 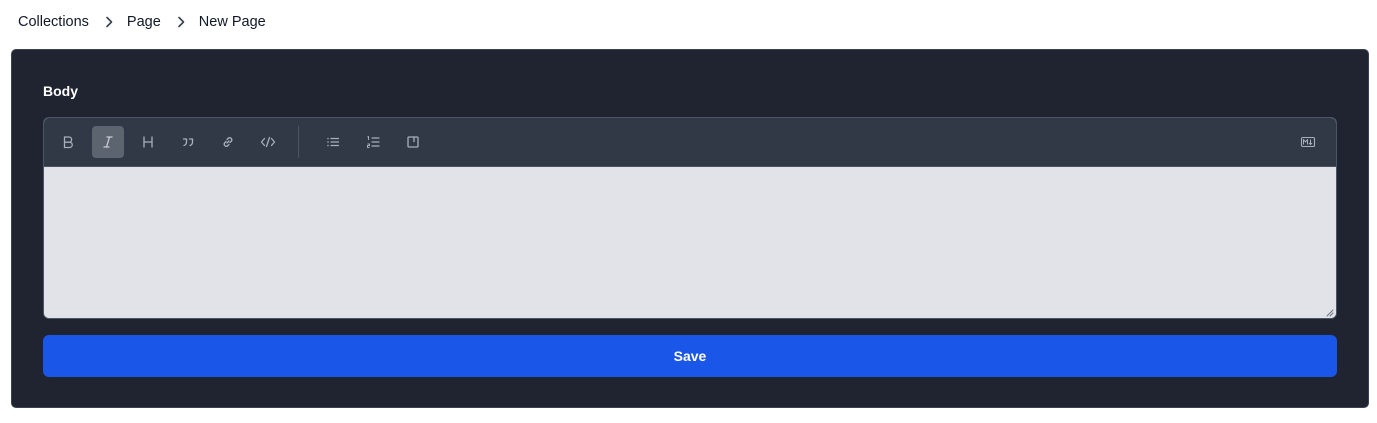 I want to click on markdown-button, so click(x=1308, y=142).